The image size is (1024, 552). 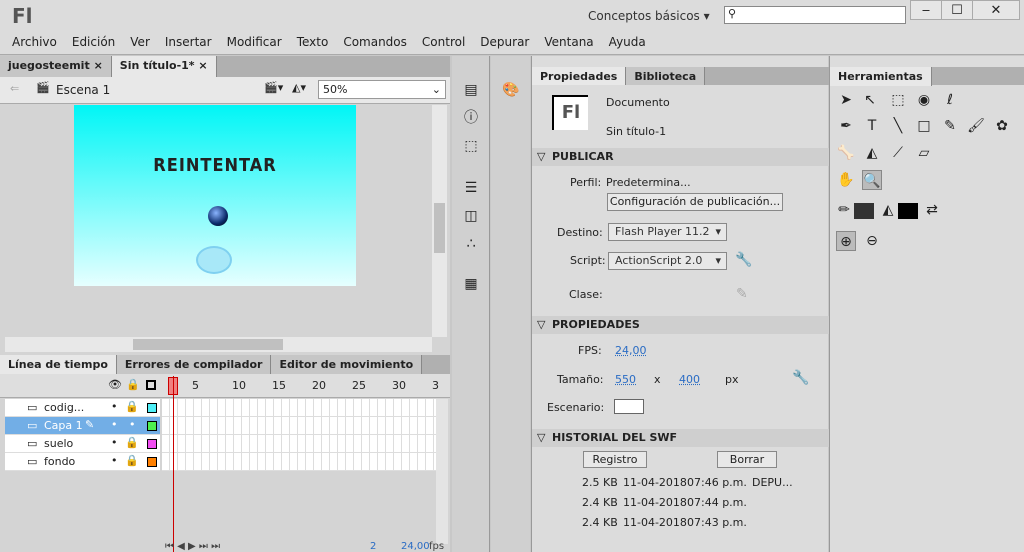 What do you see at coordinates (471, 90) in the screenshot?
I see `align-icon: ▤` at bounding box center [471, 90].